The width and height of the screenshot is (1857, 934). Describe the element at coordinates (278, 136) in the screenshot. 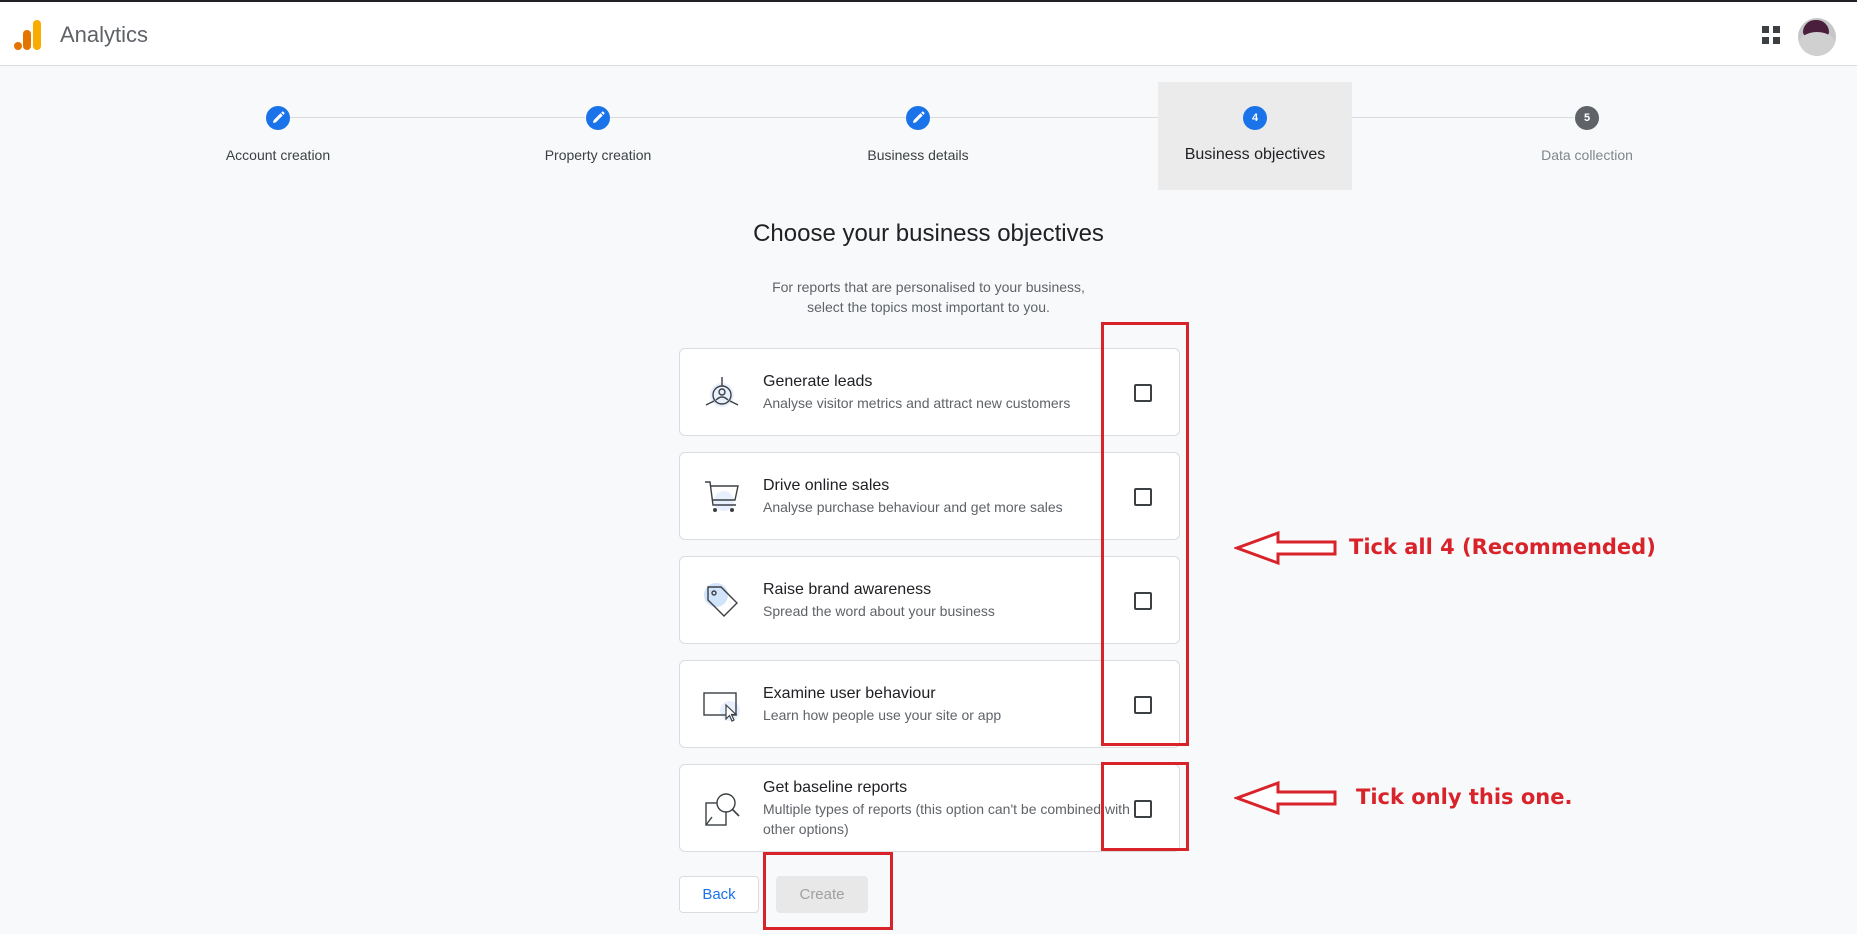

I see `step-account-creation: Account creation` at that location.